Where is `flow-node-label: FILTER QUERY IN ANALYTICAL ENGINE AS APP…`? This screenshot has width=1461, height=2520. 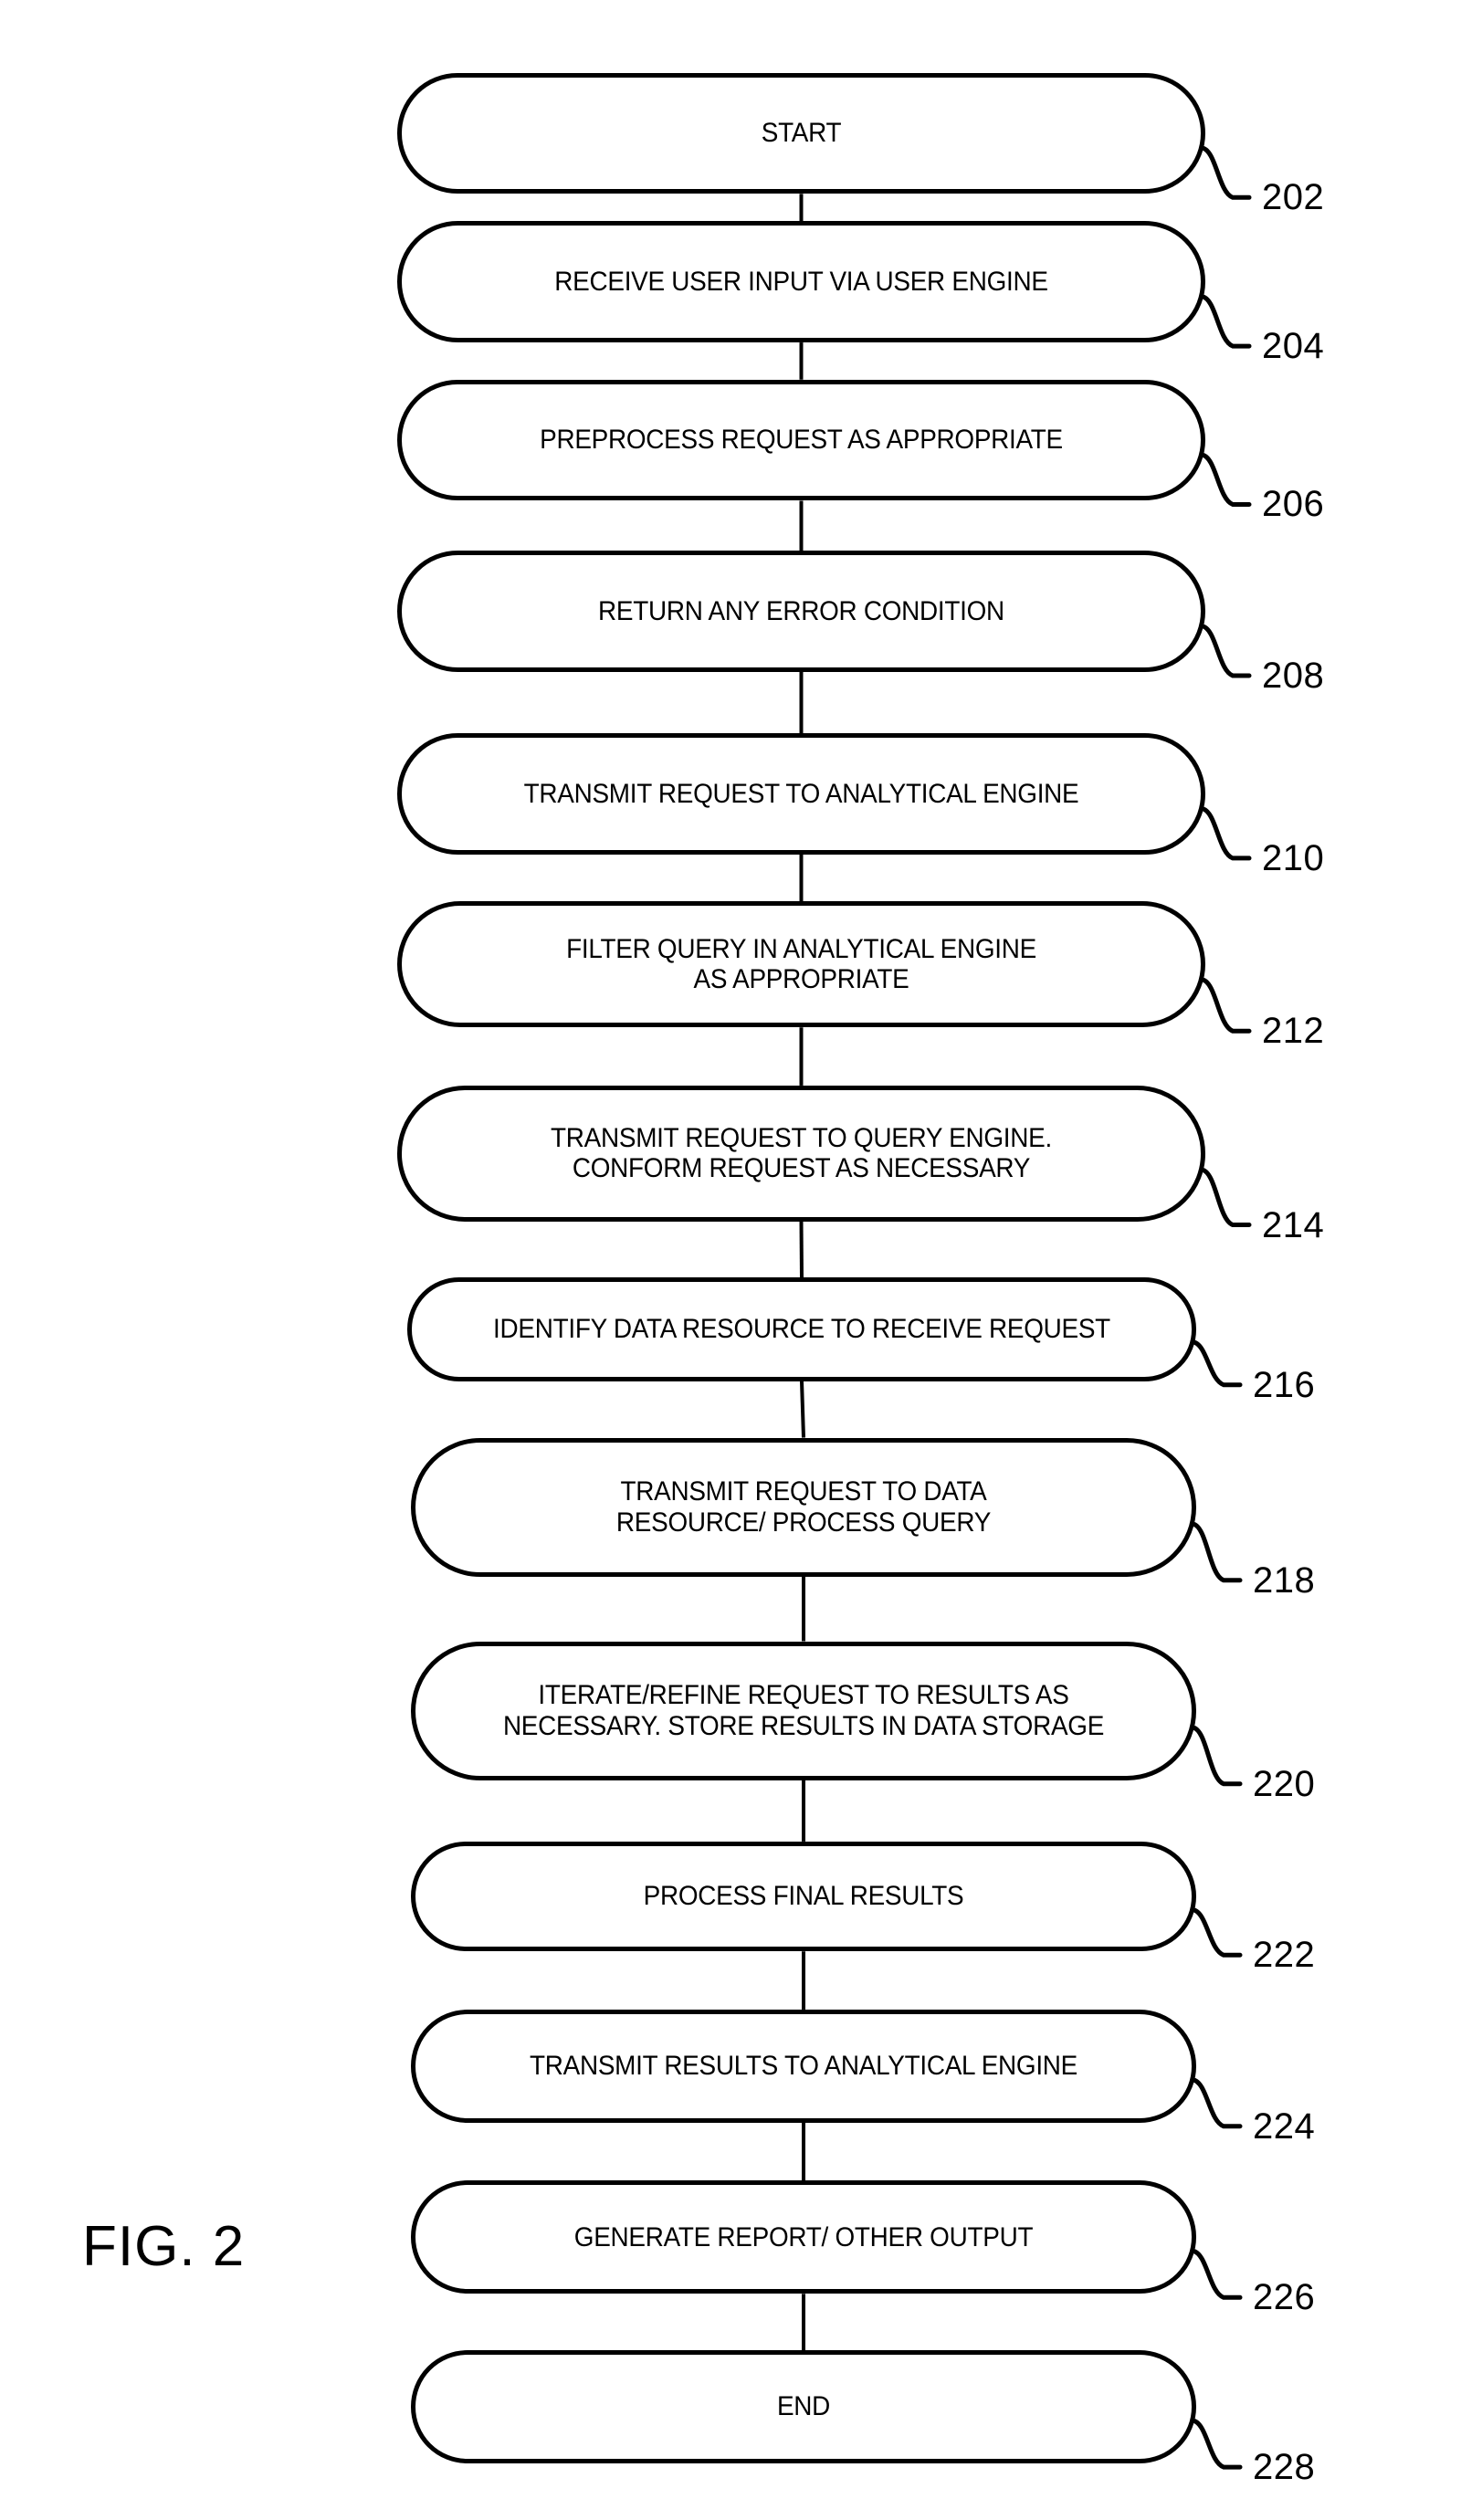 flow-node-label: FILTER QUERY IN ANALYTICAL ENGINE AS APP… is located at coordinates (801, 964).